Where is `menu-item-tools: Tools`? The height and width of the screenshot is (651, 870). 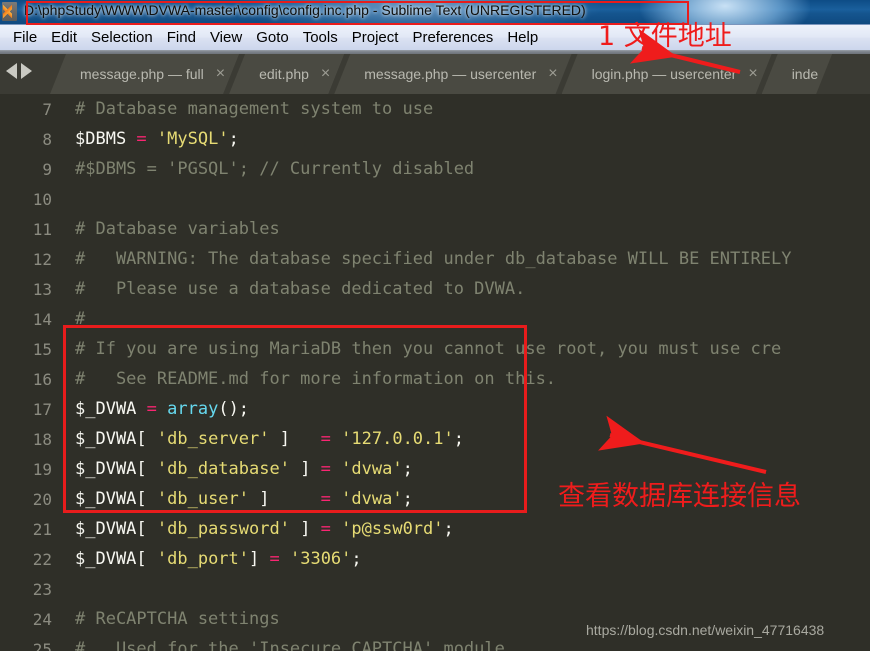 menu-item-tools: Tools is located at coordinates (320, 37).